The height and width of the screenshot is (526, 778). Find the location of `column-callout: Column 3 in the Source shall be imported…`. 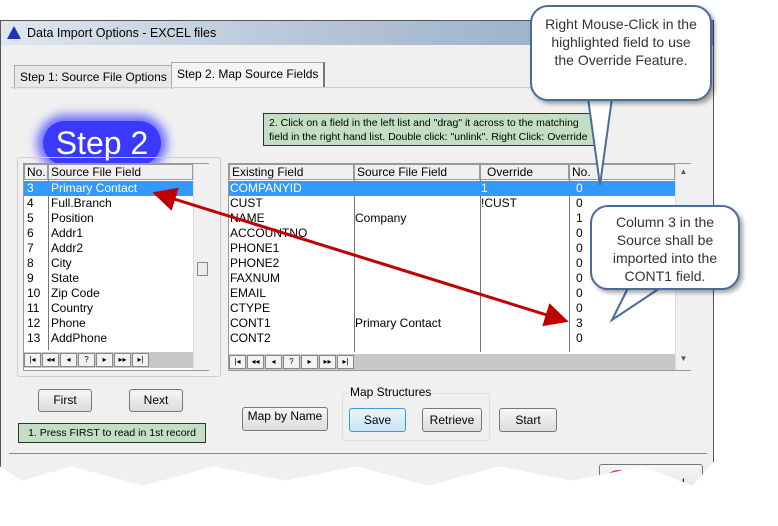

column-callout: Column 3 in the Source shall be imported… is located at coordinates (665, 247).